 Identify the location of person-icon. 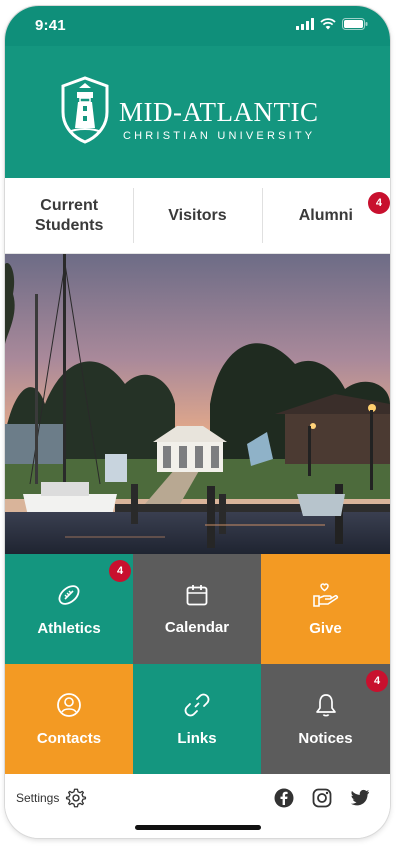
(69, 704).